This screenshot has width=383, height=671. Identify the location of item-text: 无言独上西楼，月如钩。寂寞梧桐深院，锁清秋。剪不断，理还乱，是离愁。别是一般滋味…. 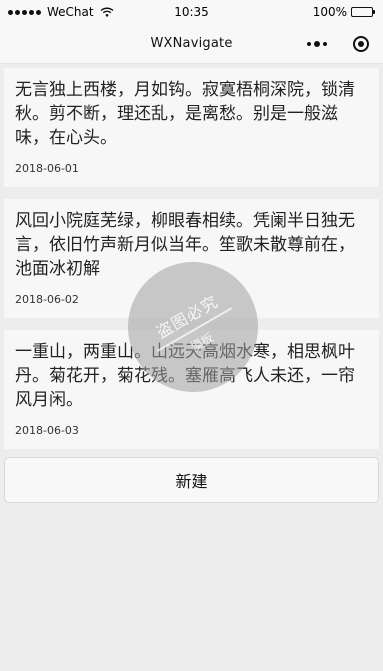
(185, 114).